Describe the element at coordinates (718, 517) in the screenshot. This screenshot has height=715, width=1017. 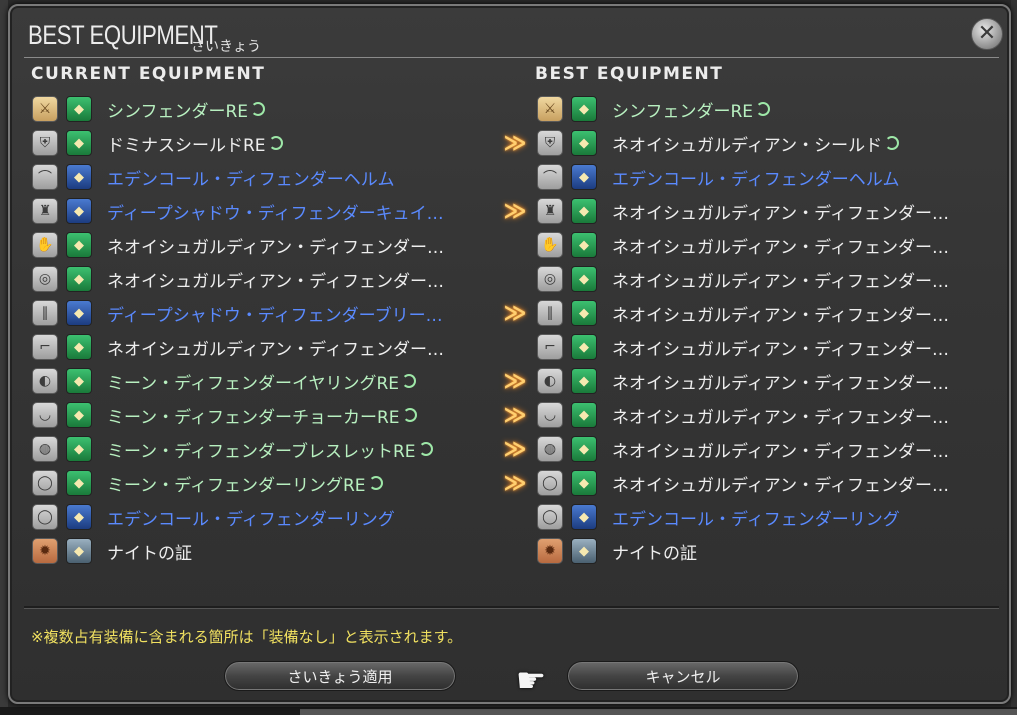
I see `best-equipment-row: ◯ ◆ エデンコール・ディフェンダーリング` at that location.